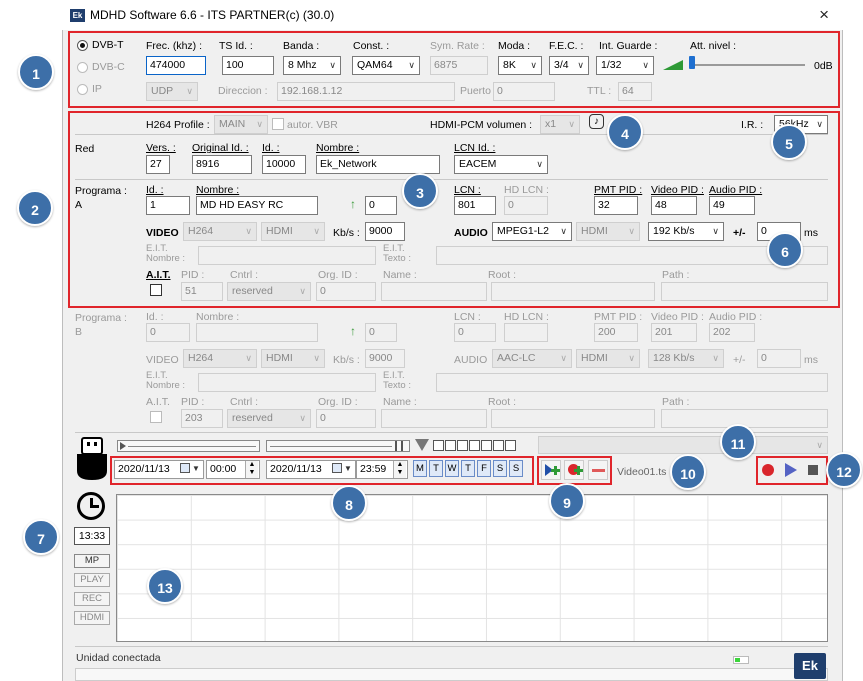  What do you see at coordinates (574, 470) in the screenshot?
I see `add-record-button` at bounding box center [574, 470].